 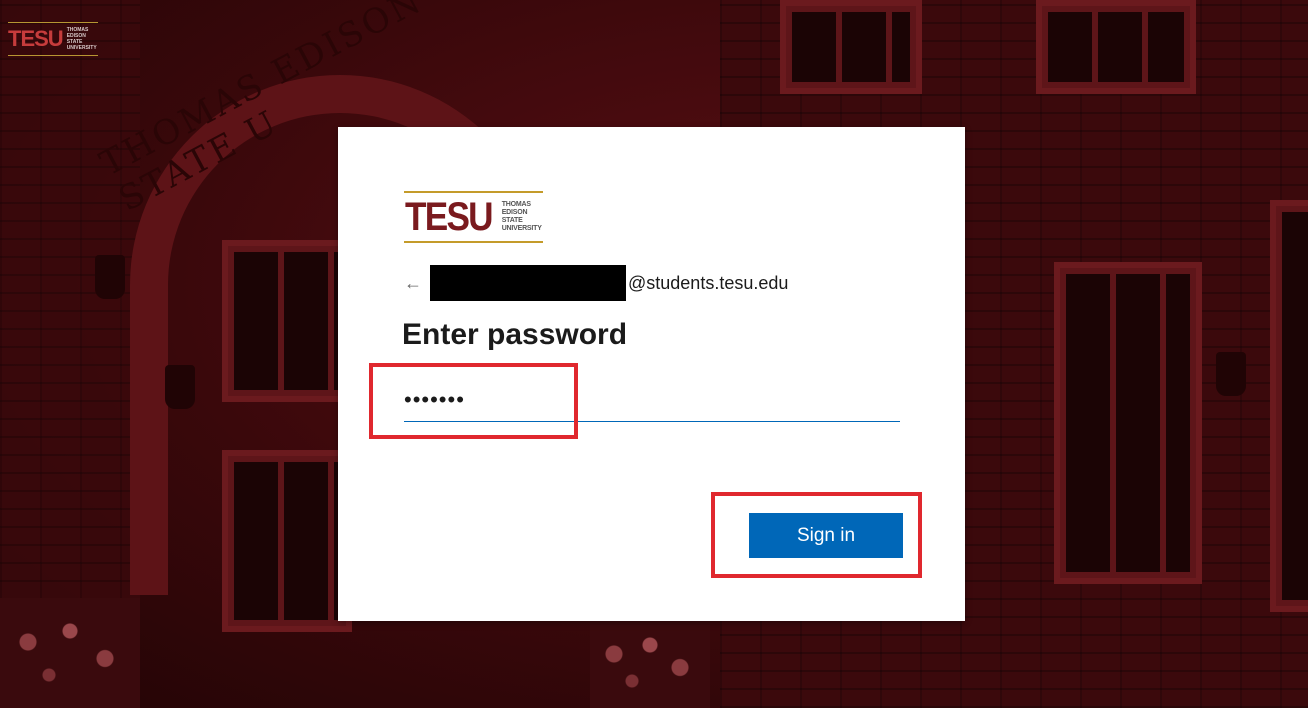 I want to click on logo-wordmark: TESU, so click(x=449, y=217).